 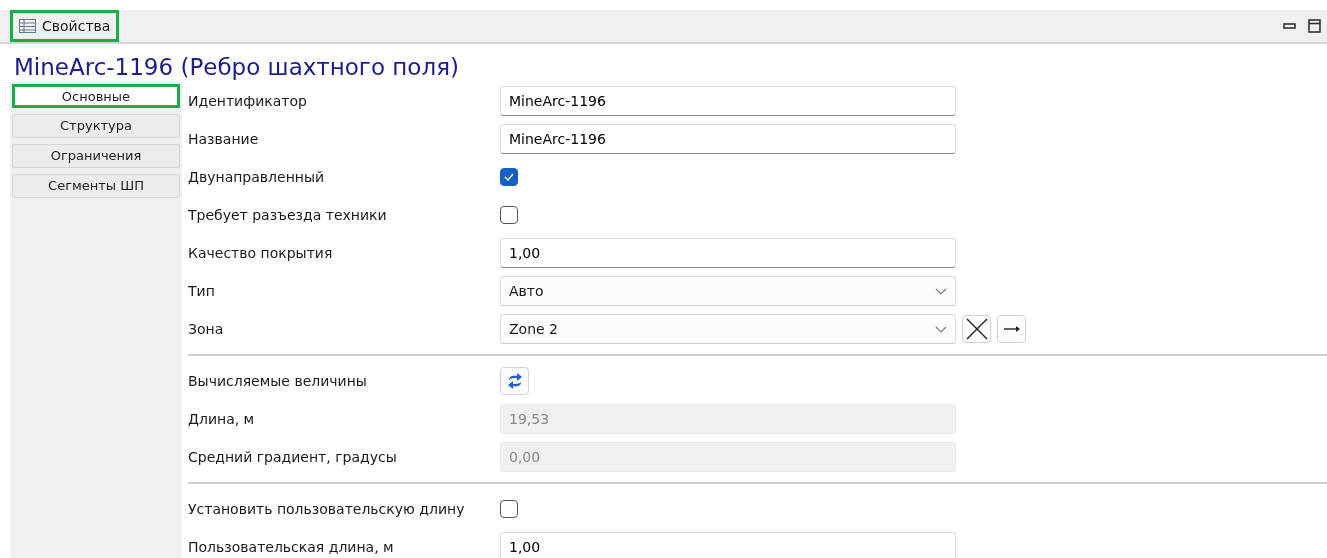 I want to click on dropdown: Авто, so click(x=728, y=291).